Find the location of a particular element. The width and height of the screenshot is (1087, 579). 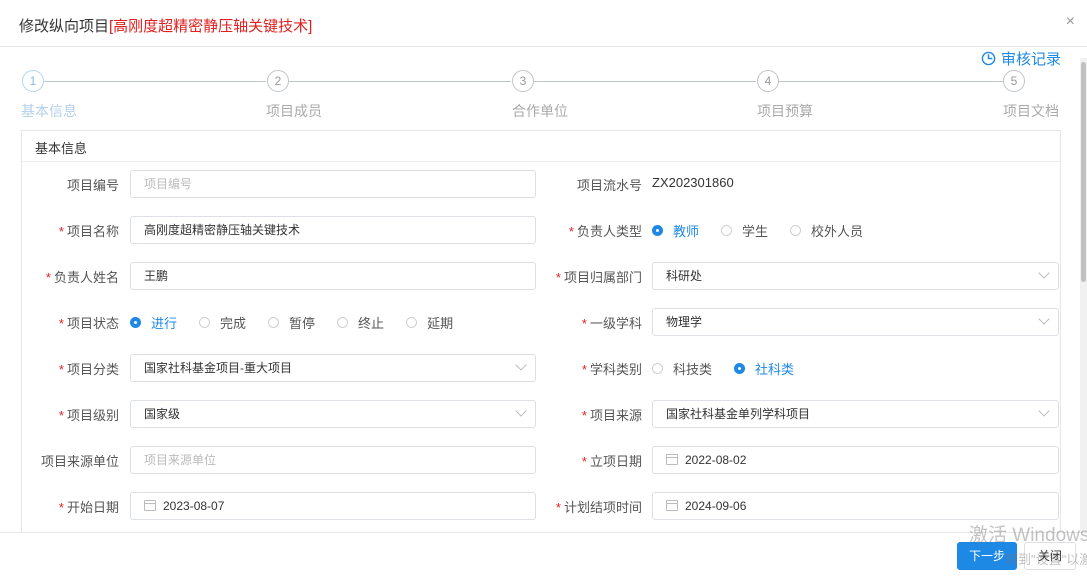

audit-record-link: 审核记录 is located at coordinates (1021, 58).